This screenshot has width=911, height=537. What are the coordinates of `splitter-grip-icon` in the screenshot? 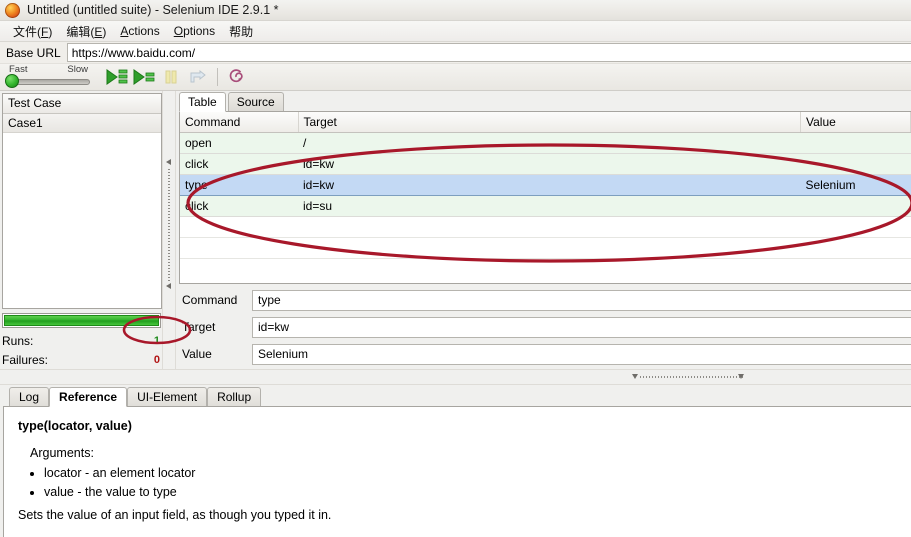 It's located at (169, 225).